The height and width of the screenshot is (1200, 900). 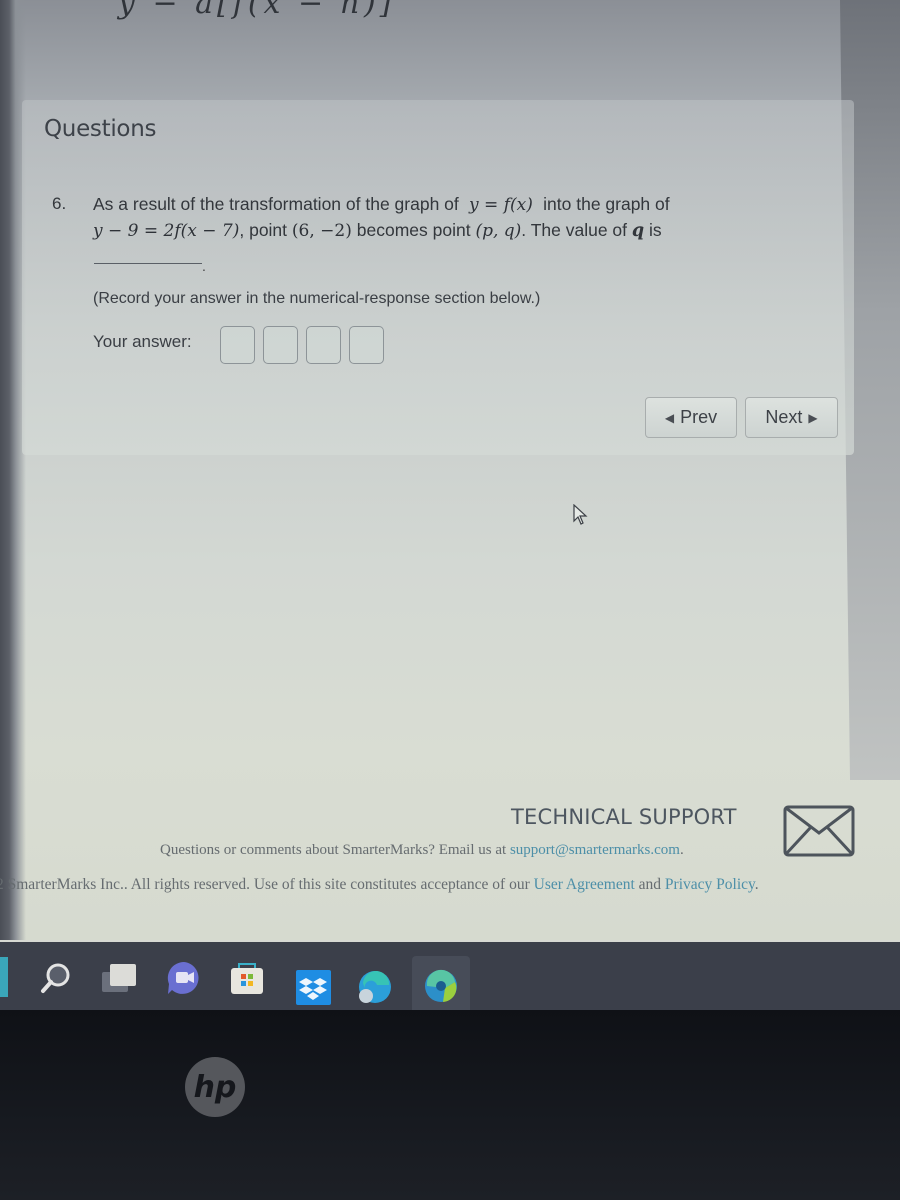 What do you see at coordinates (681, 850) in the screenshot?
I see `support-suffix: .` at bounding box center [681, 850].